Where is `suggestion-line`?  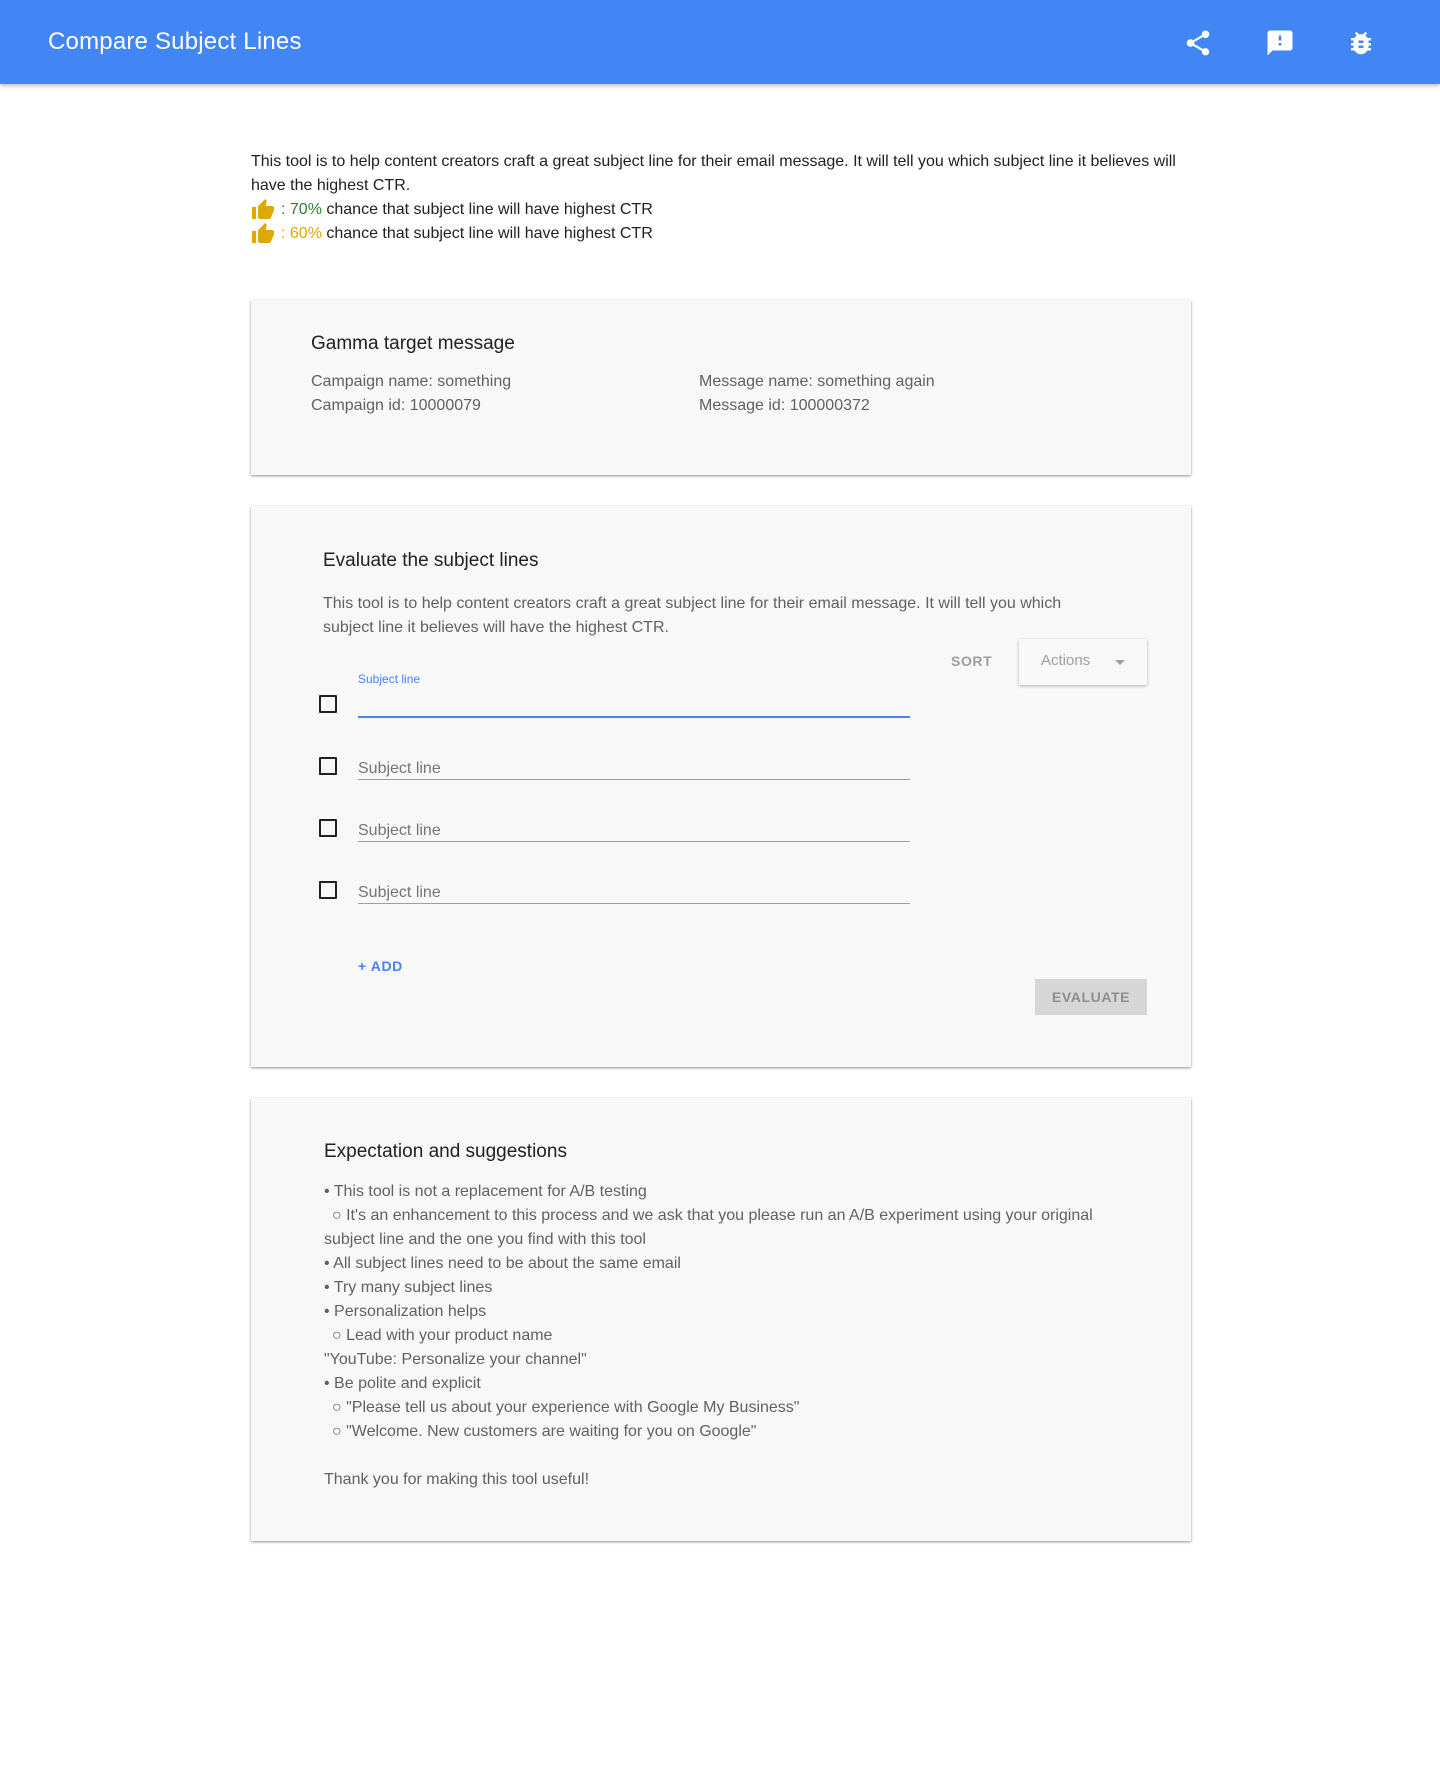
suggestion-line is located at coordinates (714, 1456).